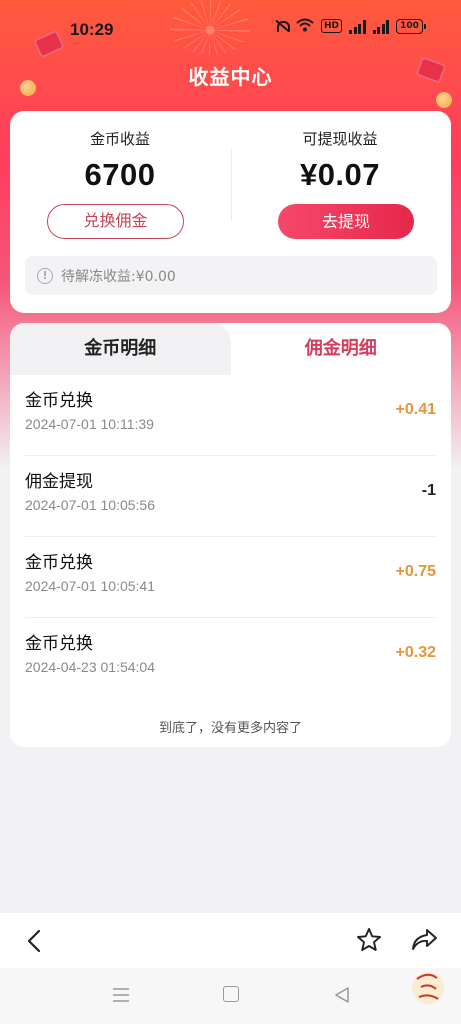  What do you see at coordinates (357, 26) in the screenshot?
I see `signal-icon` at bounding box center [357, 26].